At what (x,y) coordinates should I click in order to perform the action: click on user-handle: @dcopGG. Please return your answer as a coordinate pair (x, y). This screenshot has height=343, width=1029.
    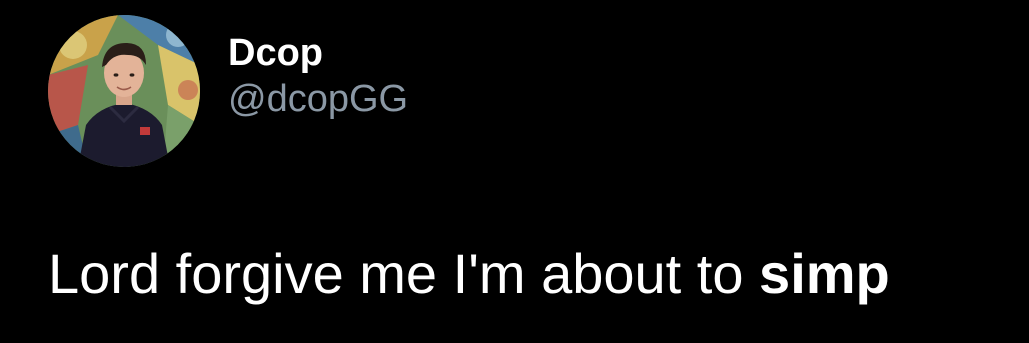
    Looking at the image, I should click on (318, 99).